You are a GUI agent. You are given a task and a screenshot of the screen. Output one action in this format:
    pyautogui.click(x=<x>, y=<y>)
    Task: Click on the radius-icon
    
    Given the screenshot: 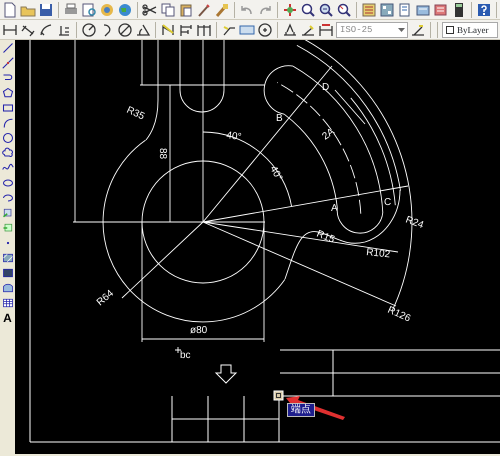 What is the action you would take?
    pyautogui.click(x=89, y=30)
    